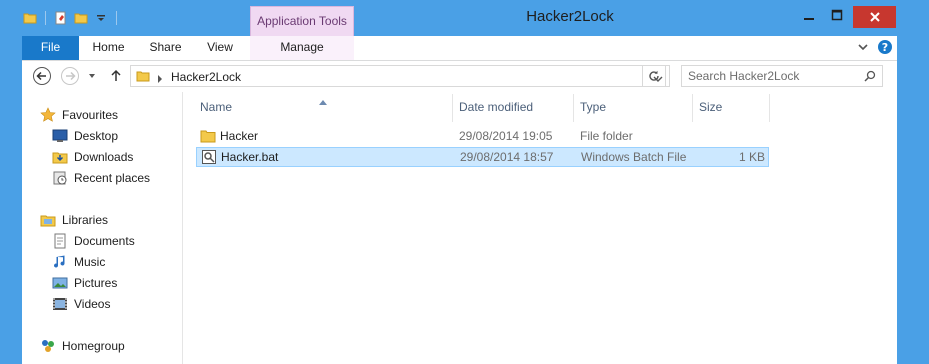 This screenshot has height=364, width=929. I want to click on sidebar-item-label: Documents, so click(104, 241).